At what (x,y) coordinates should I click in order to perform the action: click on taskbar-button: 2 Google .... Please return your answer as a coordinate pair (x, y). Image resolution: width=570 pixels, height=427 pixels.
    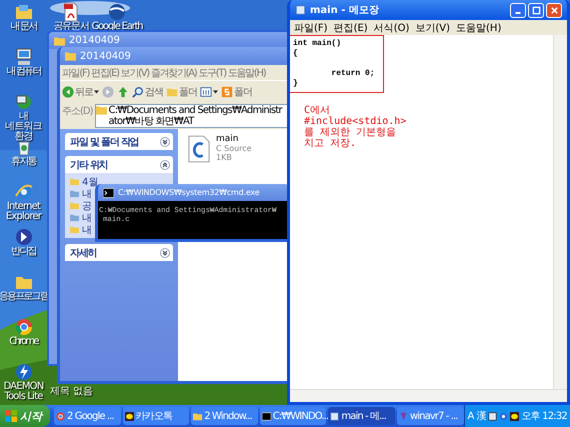
    Looking at the image, I should click on (87, 416).